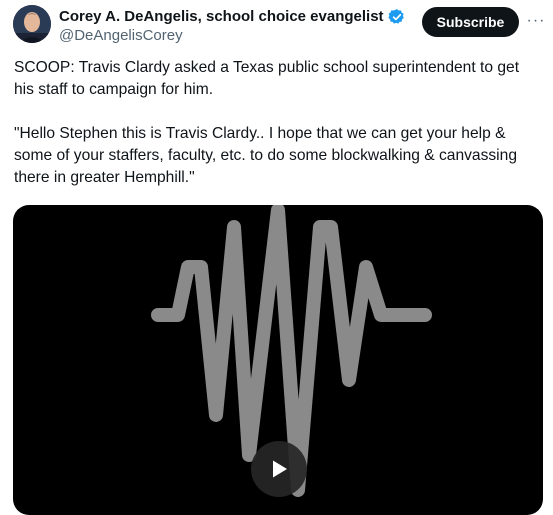  What do you see at coordinates (396, 17) in the screenshot?
I see `verified-badge-icon` at bounding box center [396, 17].